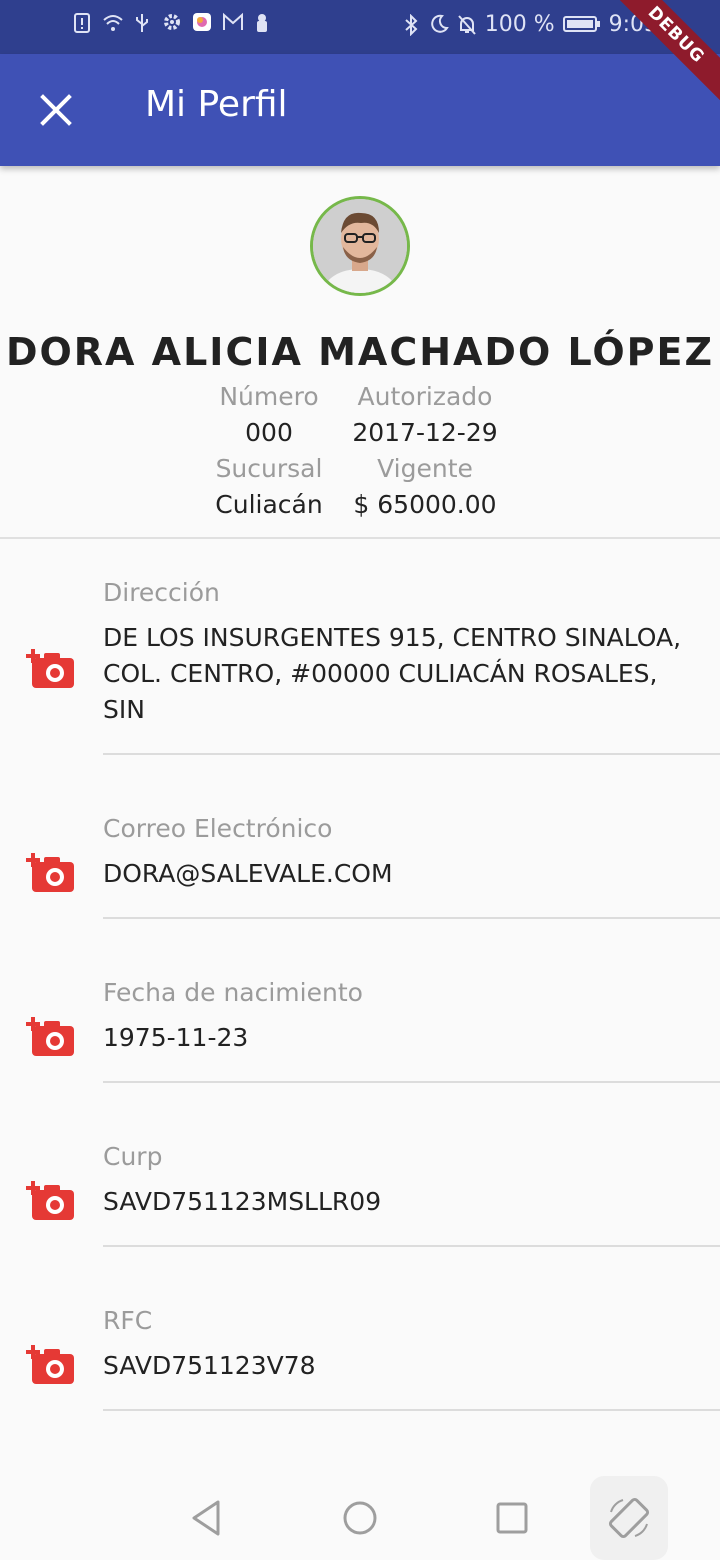  I want to click on rotate-button, so click(629, 1518).